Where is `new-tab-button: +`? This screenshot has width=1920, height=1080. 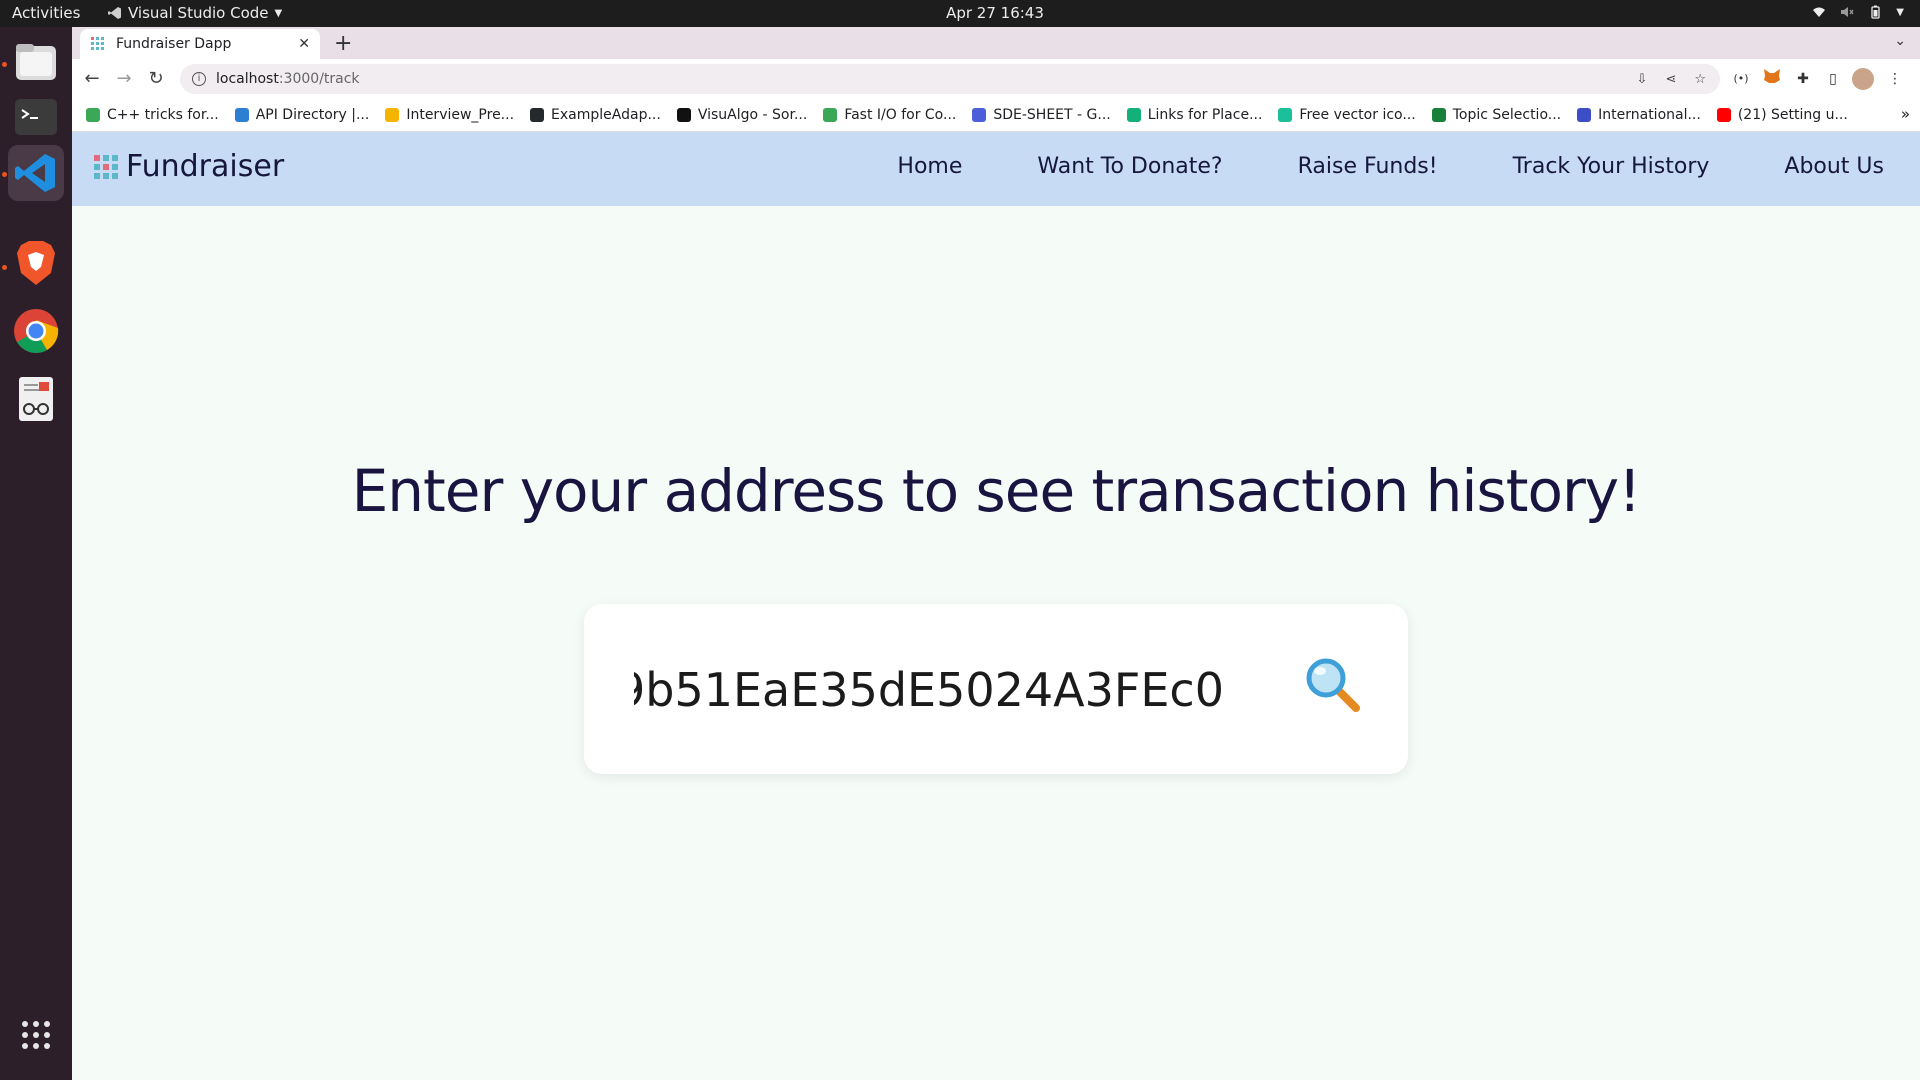 new-tab-button: + is located at coordinates (343, 43).